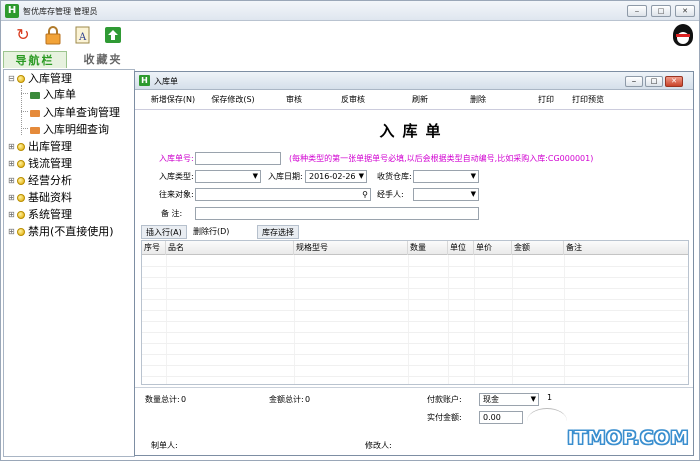 This screenshot has height=461, width=700. What do you see at coordinates (390, 194) in the screenshot?
I see `handler-label: 经手人:` at bounding box center [390, 194].